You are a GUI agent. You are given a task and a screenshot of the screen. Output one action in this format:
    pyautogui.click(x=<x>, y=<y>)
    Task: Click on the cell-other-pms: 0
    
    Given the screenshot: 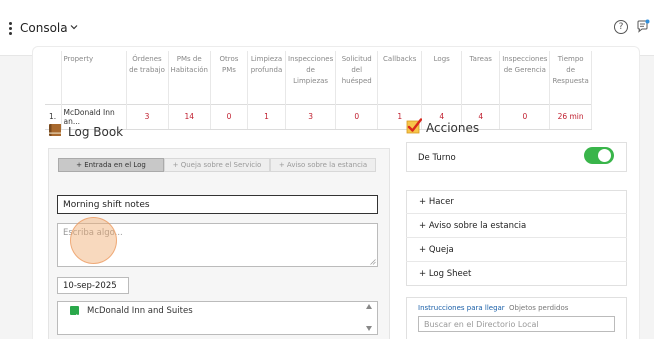 What is the action you would take?
    pyautogui.click(x=229, y=116)
    